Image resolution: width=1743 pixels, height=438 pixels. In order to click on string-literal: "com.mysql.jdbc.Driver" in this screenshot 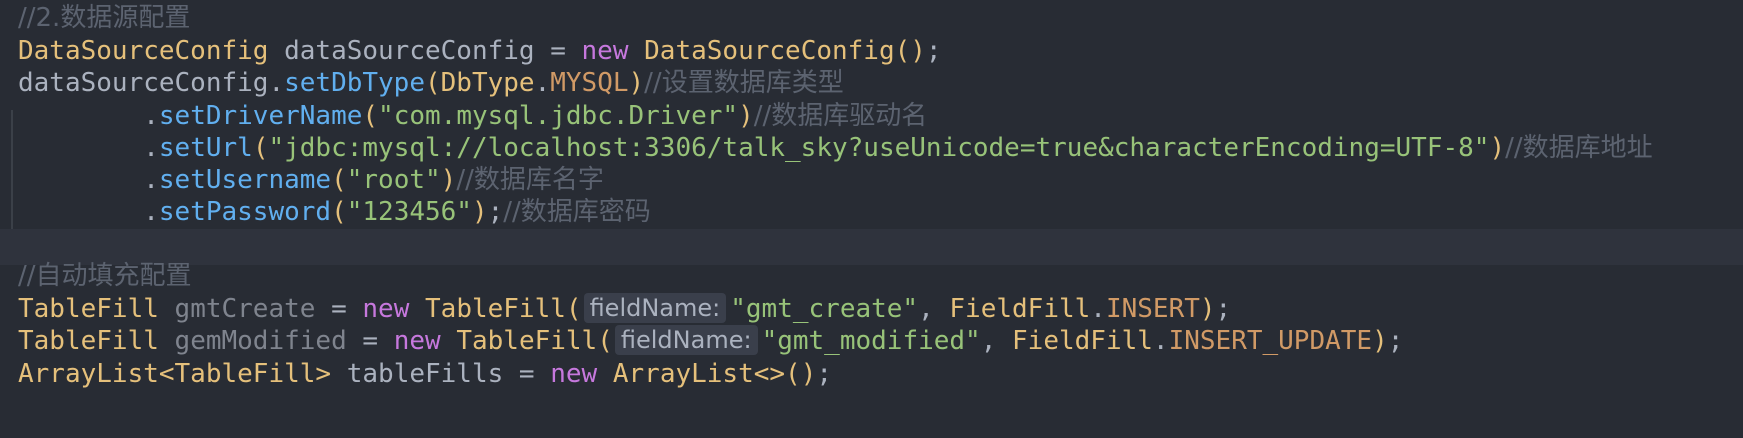, I will do `click(558, 116)`.